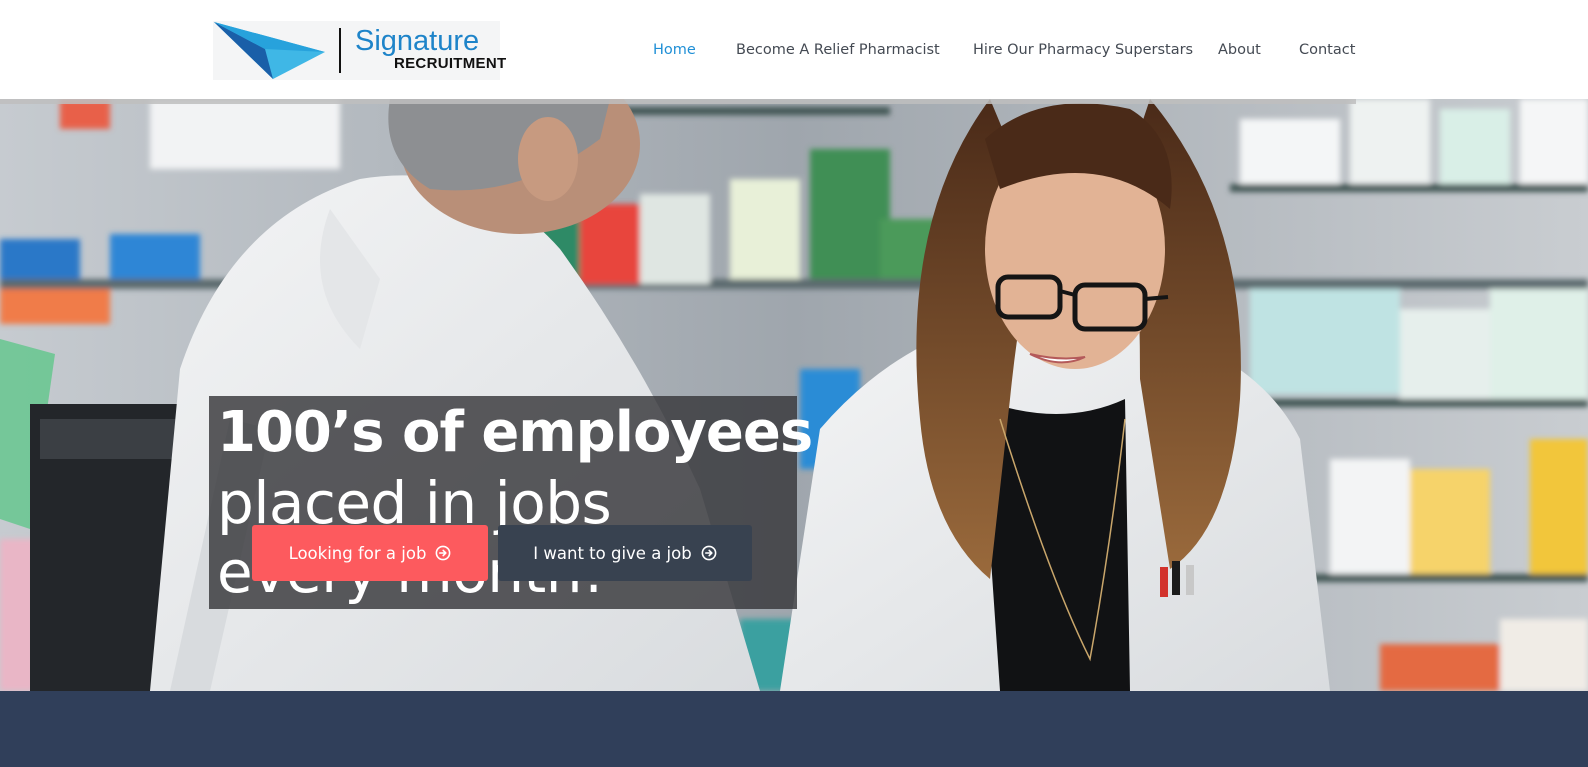 Image resolution: width=1588 pixels, height=767 pixels. I want to click on nav-item-hire-pharmacy-superstars: Hire Our Pharmacy Superstars, so click(1083, 50).